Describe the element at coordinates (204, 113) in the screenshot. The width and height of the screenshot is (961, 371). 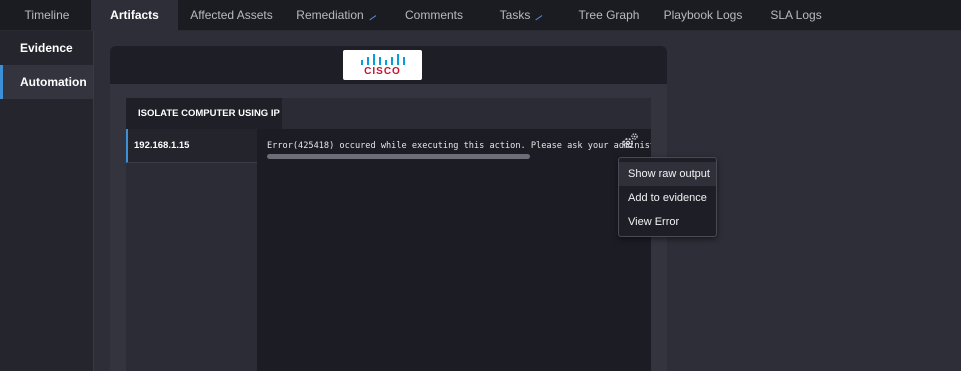
I see `tab-isolate-computer: ISOLATE COMPUTER USING IP` at that location.